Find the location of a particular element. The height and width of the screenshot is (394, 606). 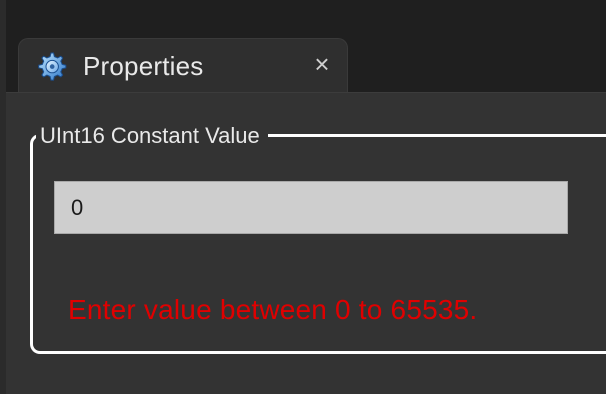

groupbox-title: UInt16 Constant Value is located at coordinates (152, 136).